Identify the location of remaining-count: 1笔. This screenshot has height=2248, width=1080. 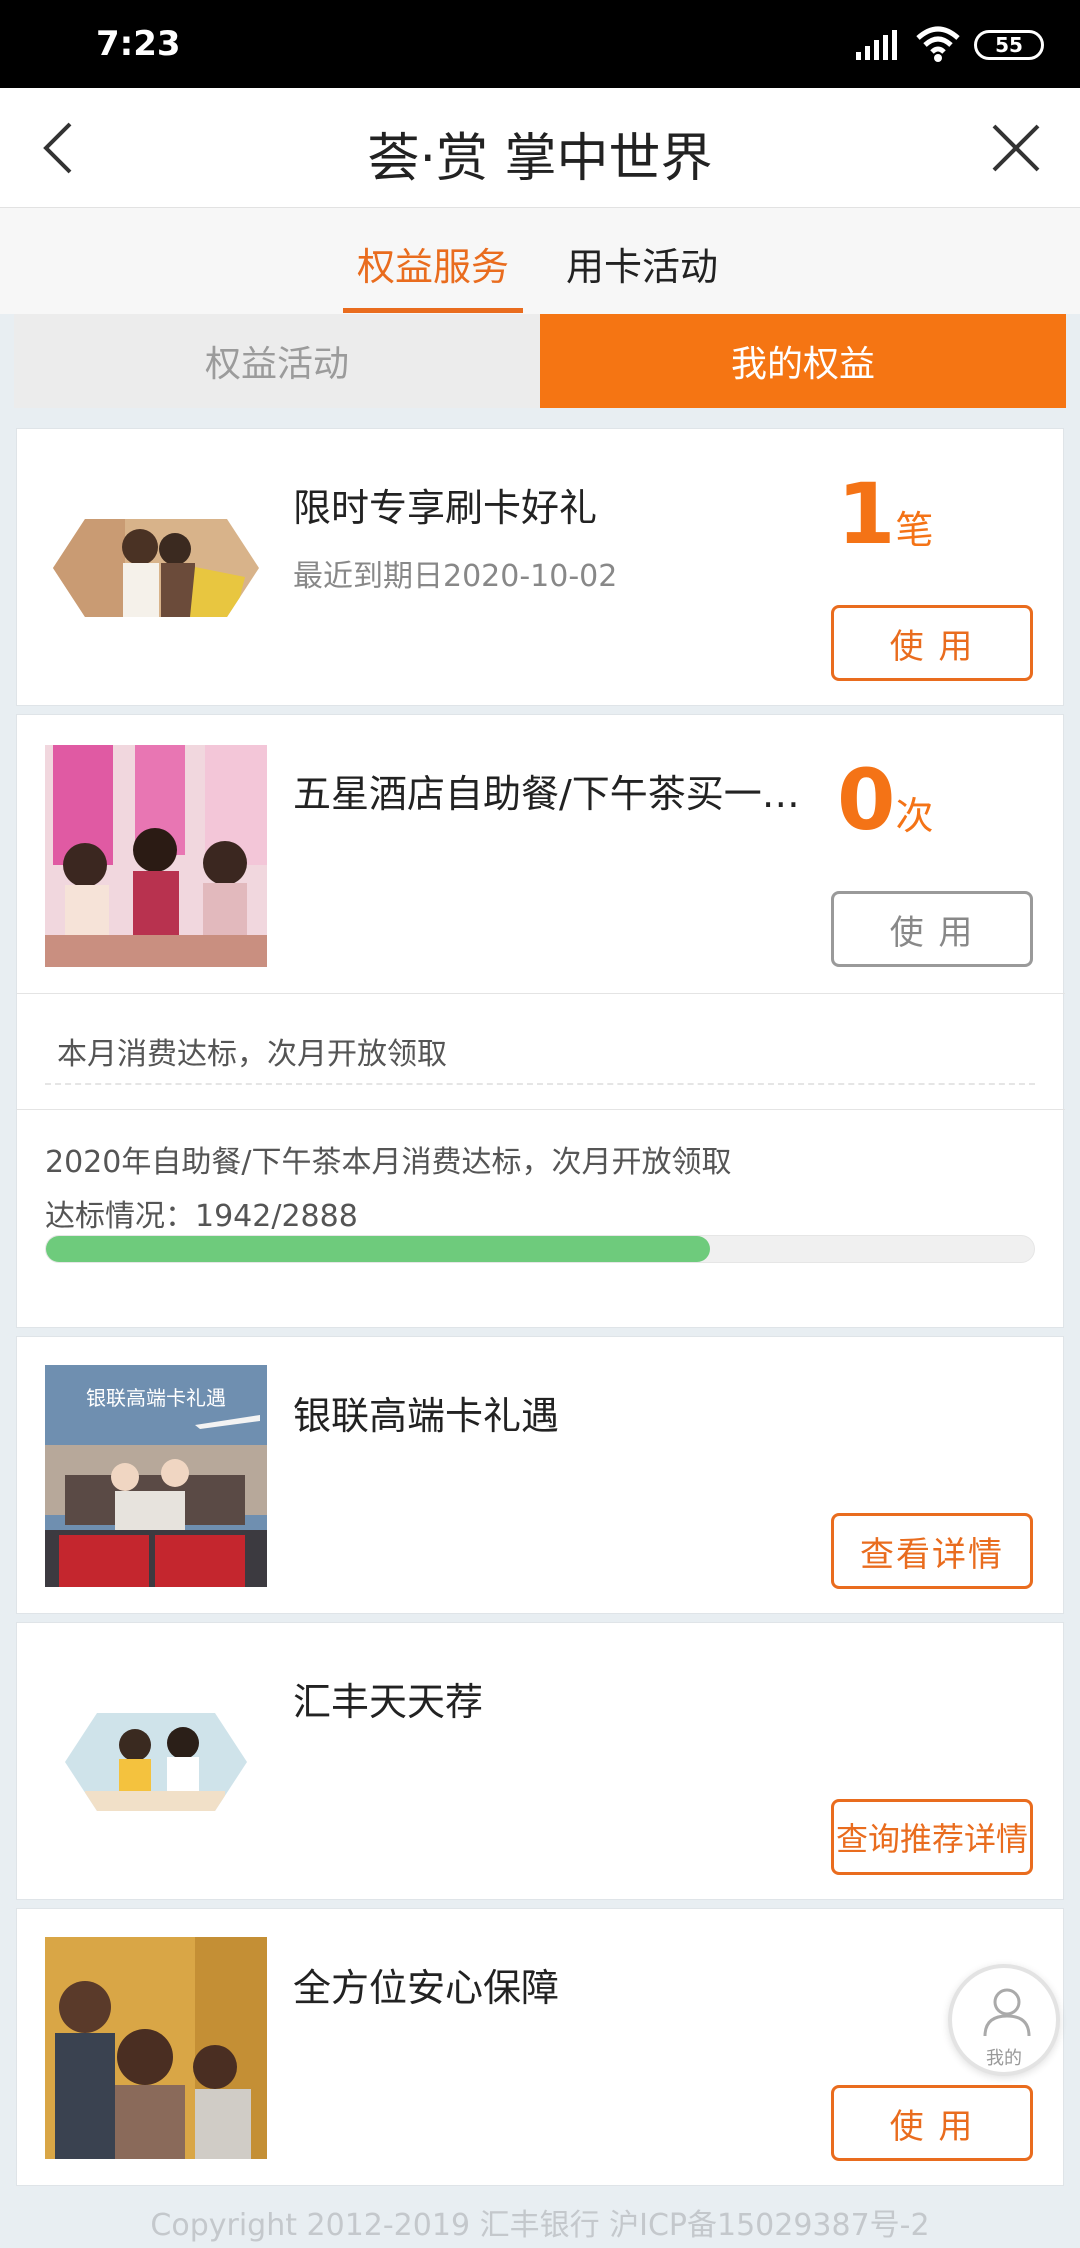
(885, 514).